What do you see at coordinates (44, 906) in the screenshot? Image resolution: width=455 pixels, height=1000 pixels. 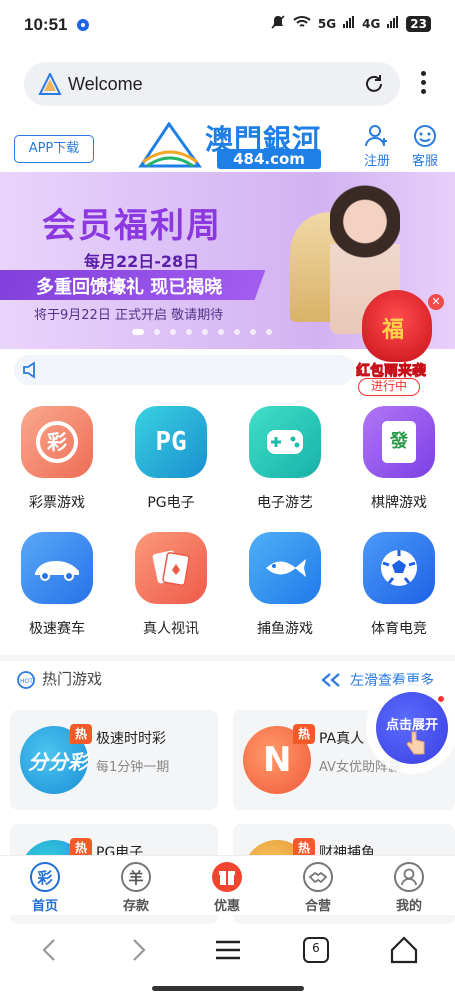 I see `tab-label: 首页` at bounding box center [44, 906].